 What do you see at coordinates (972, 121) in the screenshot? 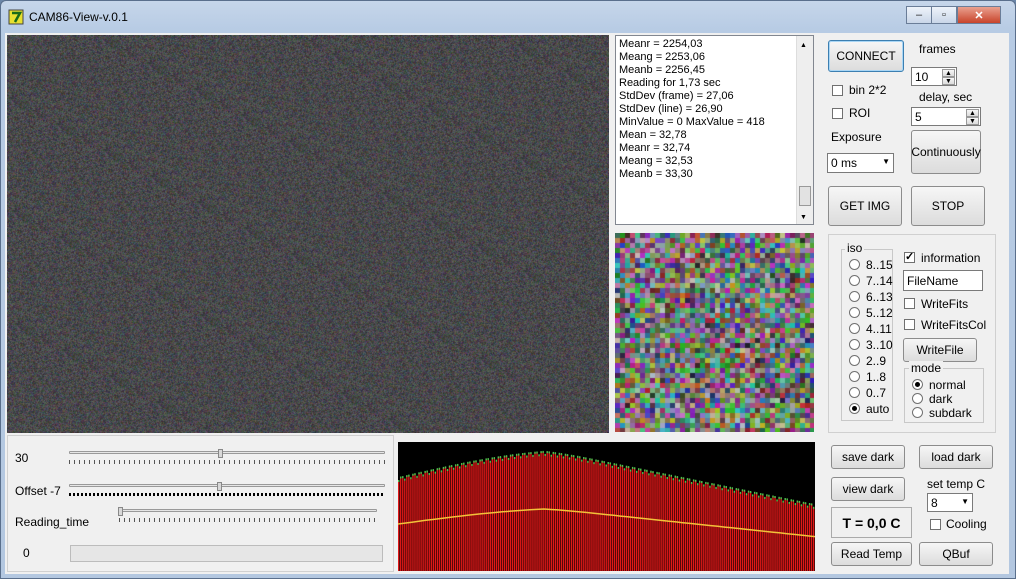
I see `delay-down-icon: ▼` at bounding box center [972, 121].